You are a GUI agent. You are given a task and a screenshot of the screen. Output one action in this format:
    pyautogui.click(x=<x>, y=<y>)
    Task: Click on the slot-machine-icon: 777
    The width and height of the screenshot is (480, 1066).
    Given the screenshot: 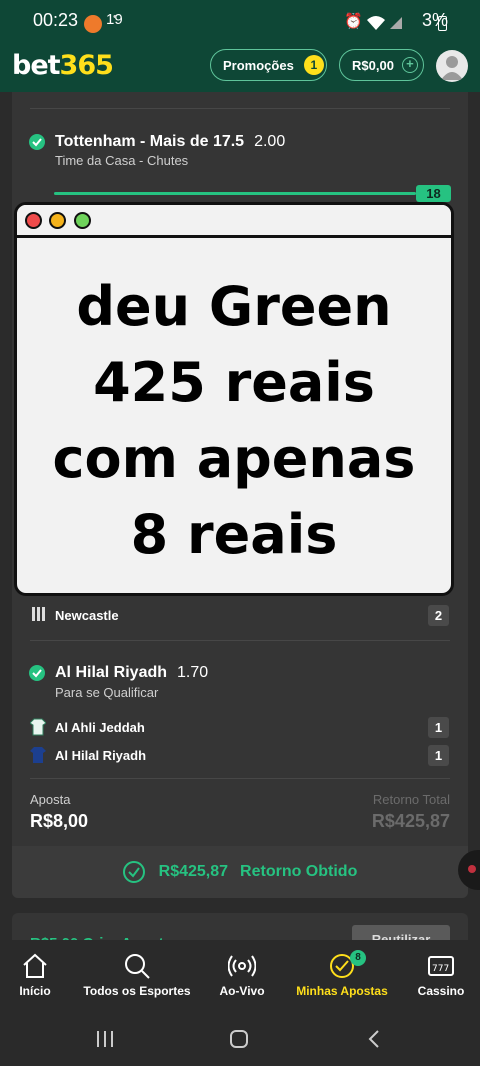 What is the action you would take?
    pyautogui.click(x=441, y=966)
    